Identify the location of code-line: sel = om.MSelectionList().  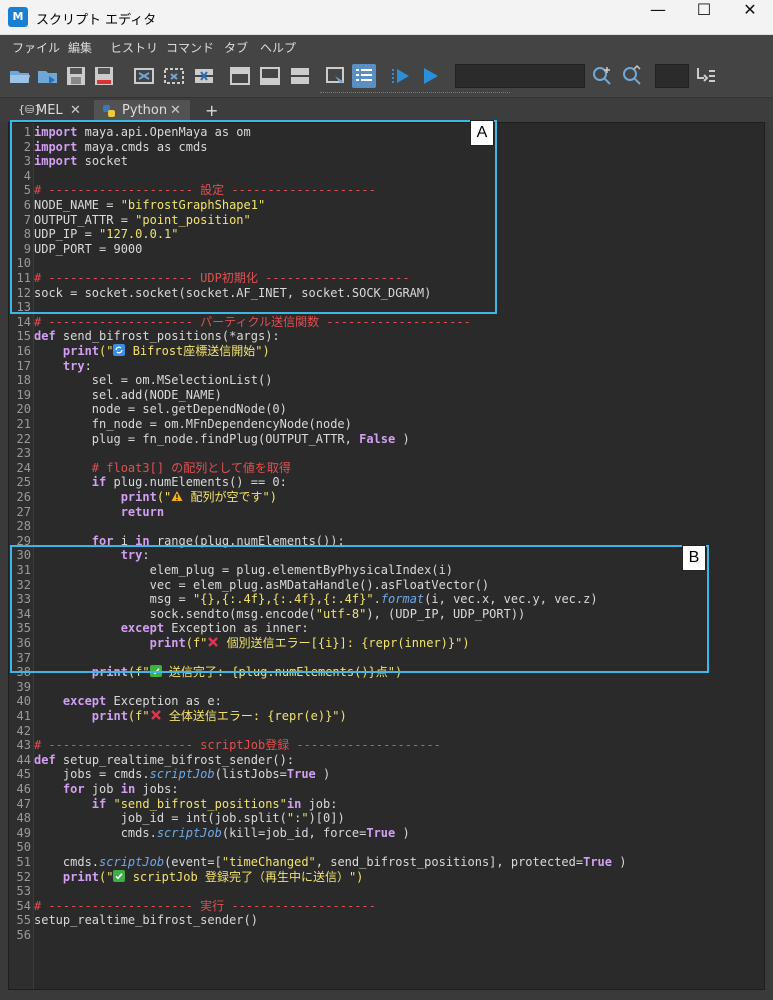
(153, 380).